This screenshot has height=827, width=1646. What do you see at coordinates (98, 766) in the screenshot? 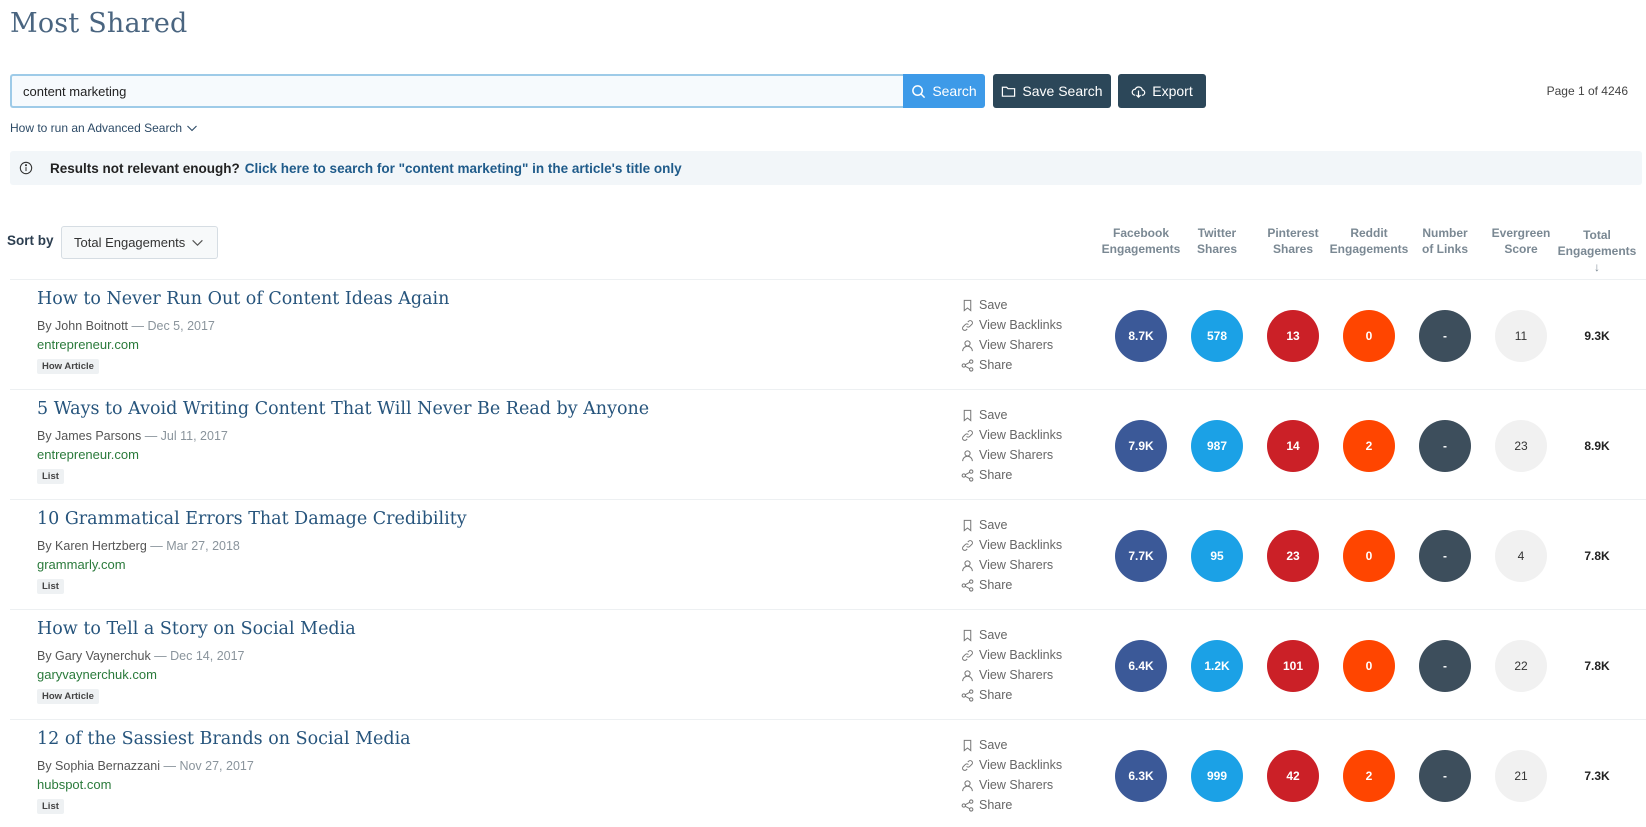
I see `article-author: By Sophia Bernazzani` at bounding box center [98, 766].